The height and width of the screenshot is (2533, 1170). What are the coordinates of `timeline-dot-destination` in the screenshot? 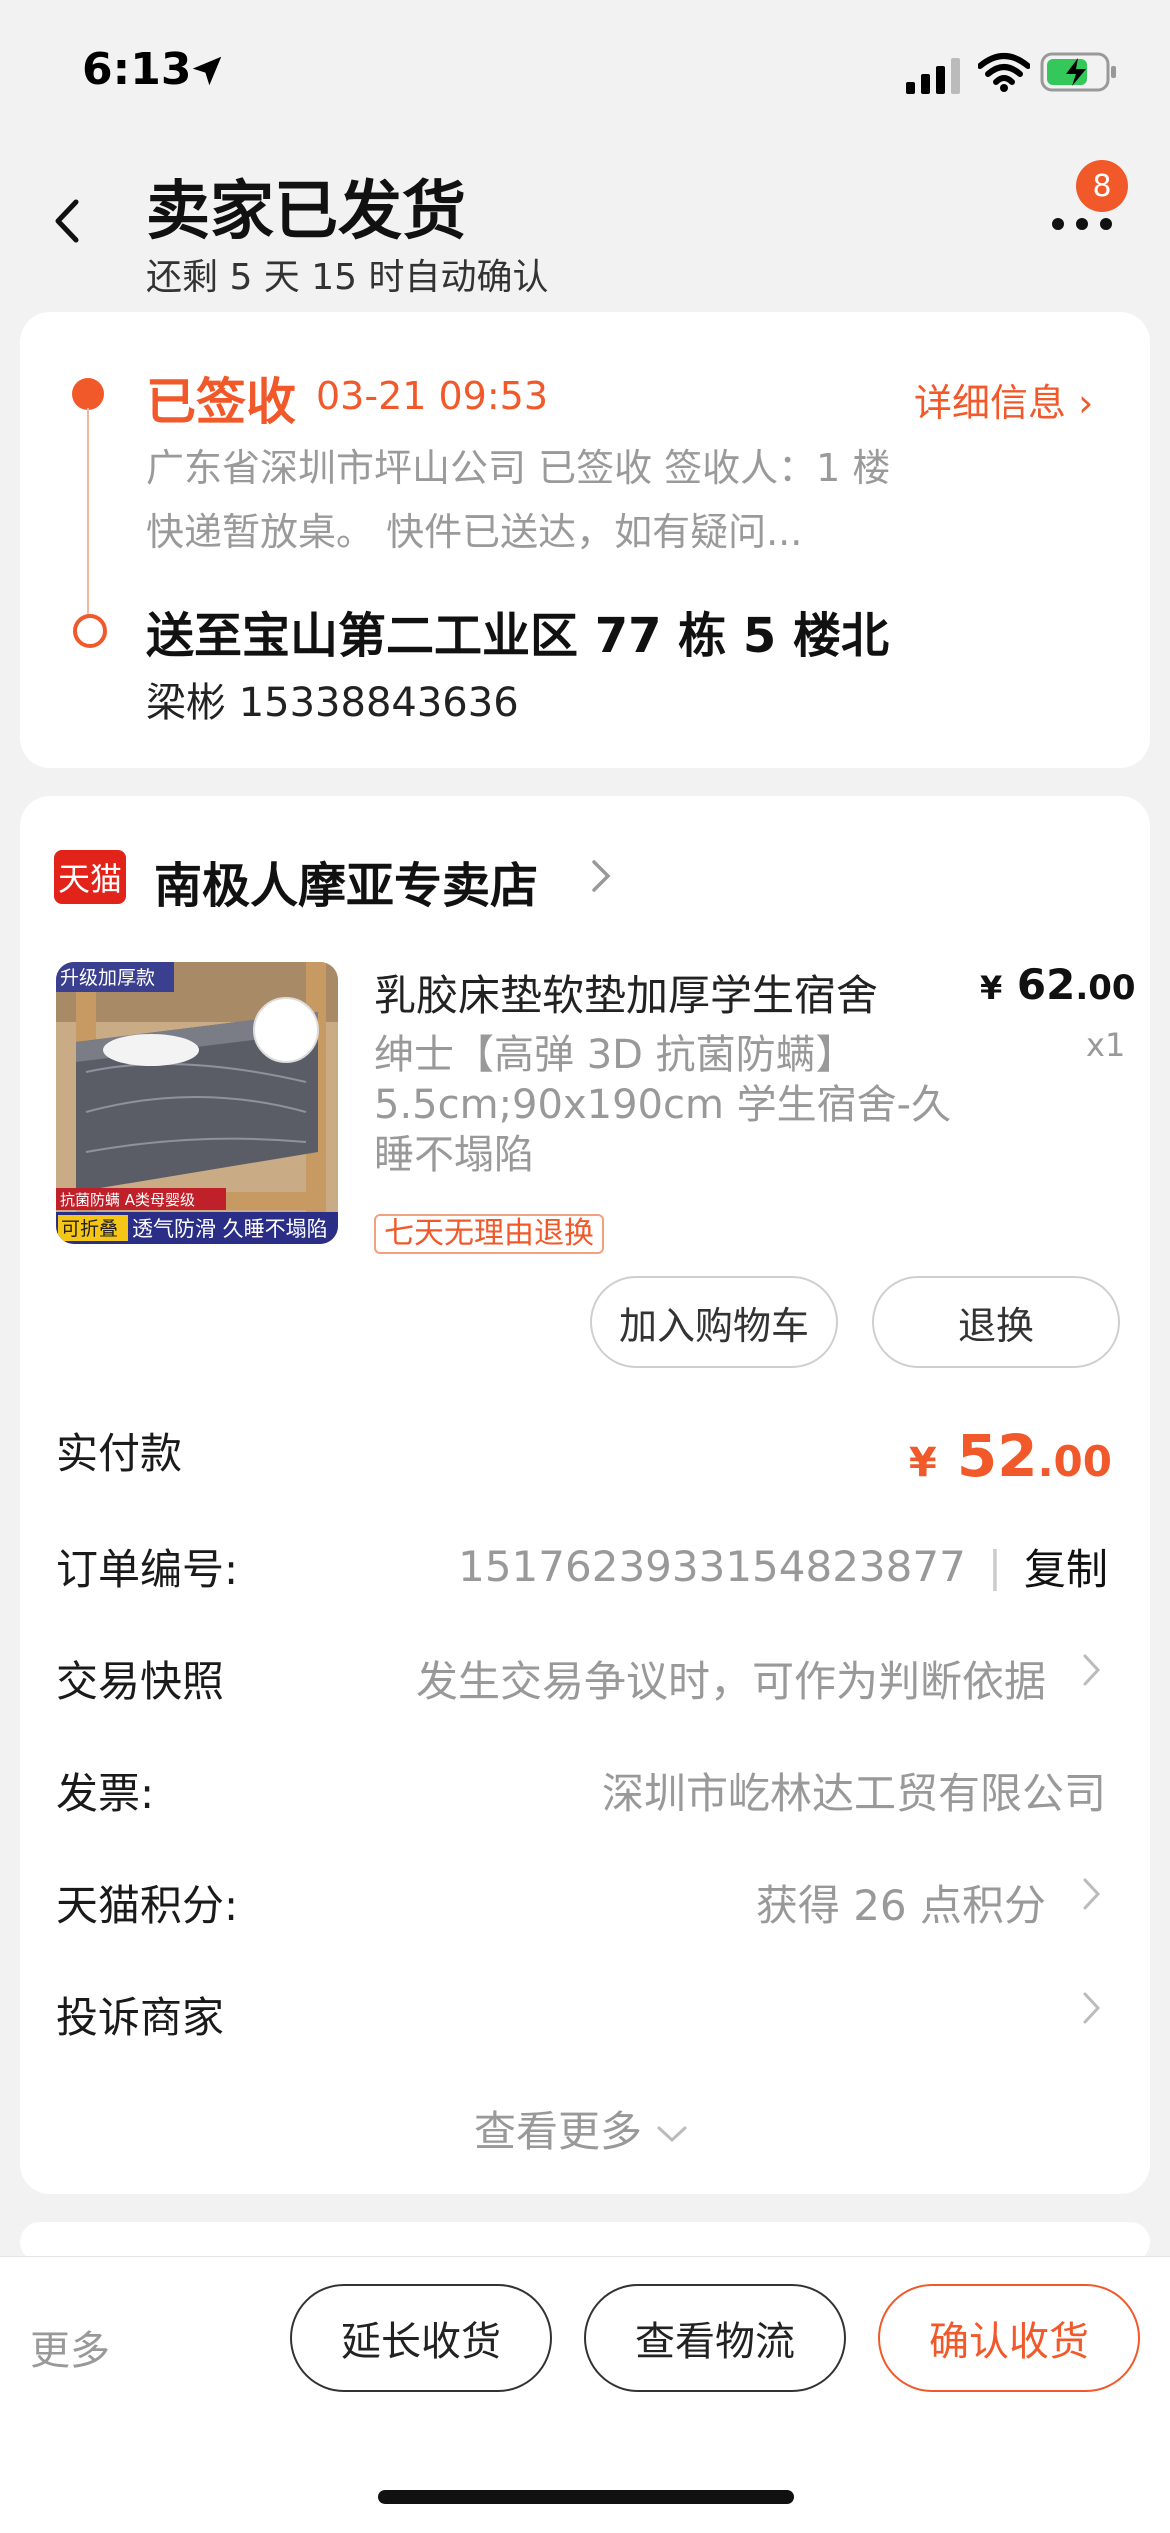 It's located at (90, 631).